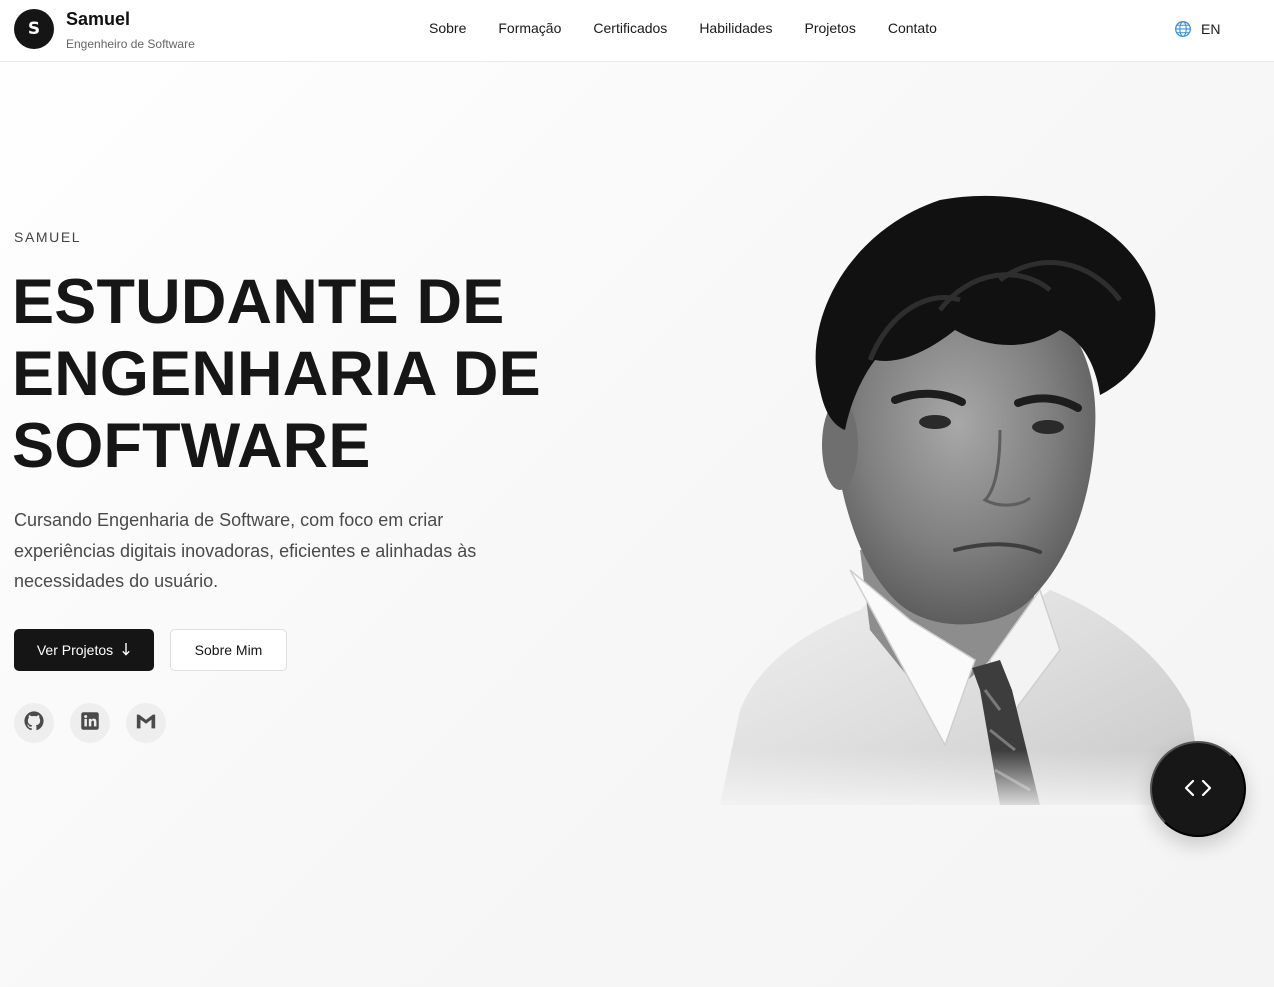 This screenshot has width=1274, height=987. I want to click on arrow-down-icon, so click(126, 650).